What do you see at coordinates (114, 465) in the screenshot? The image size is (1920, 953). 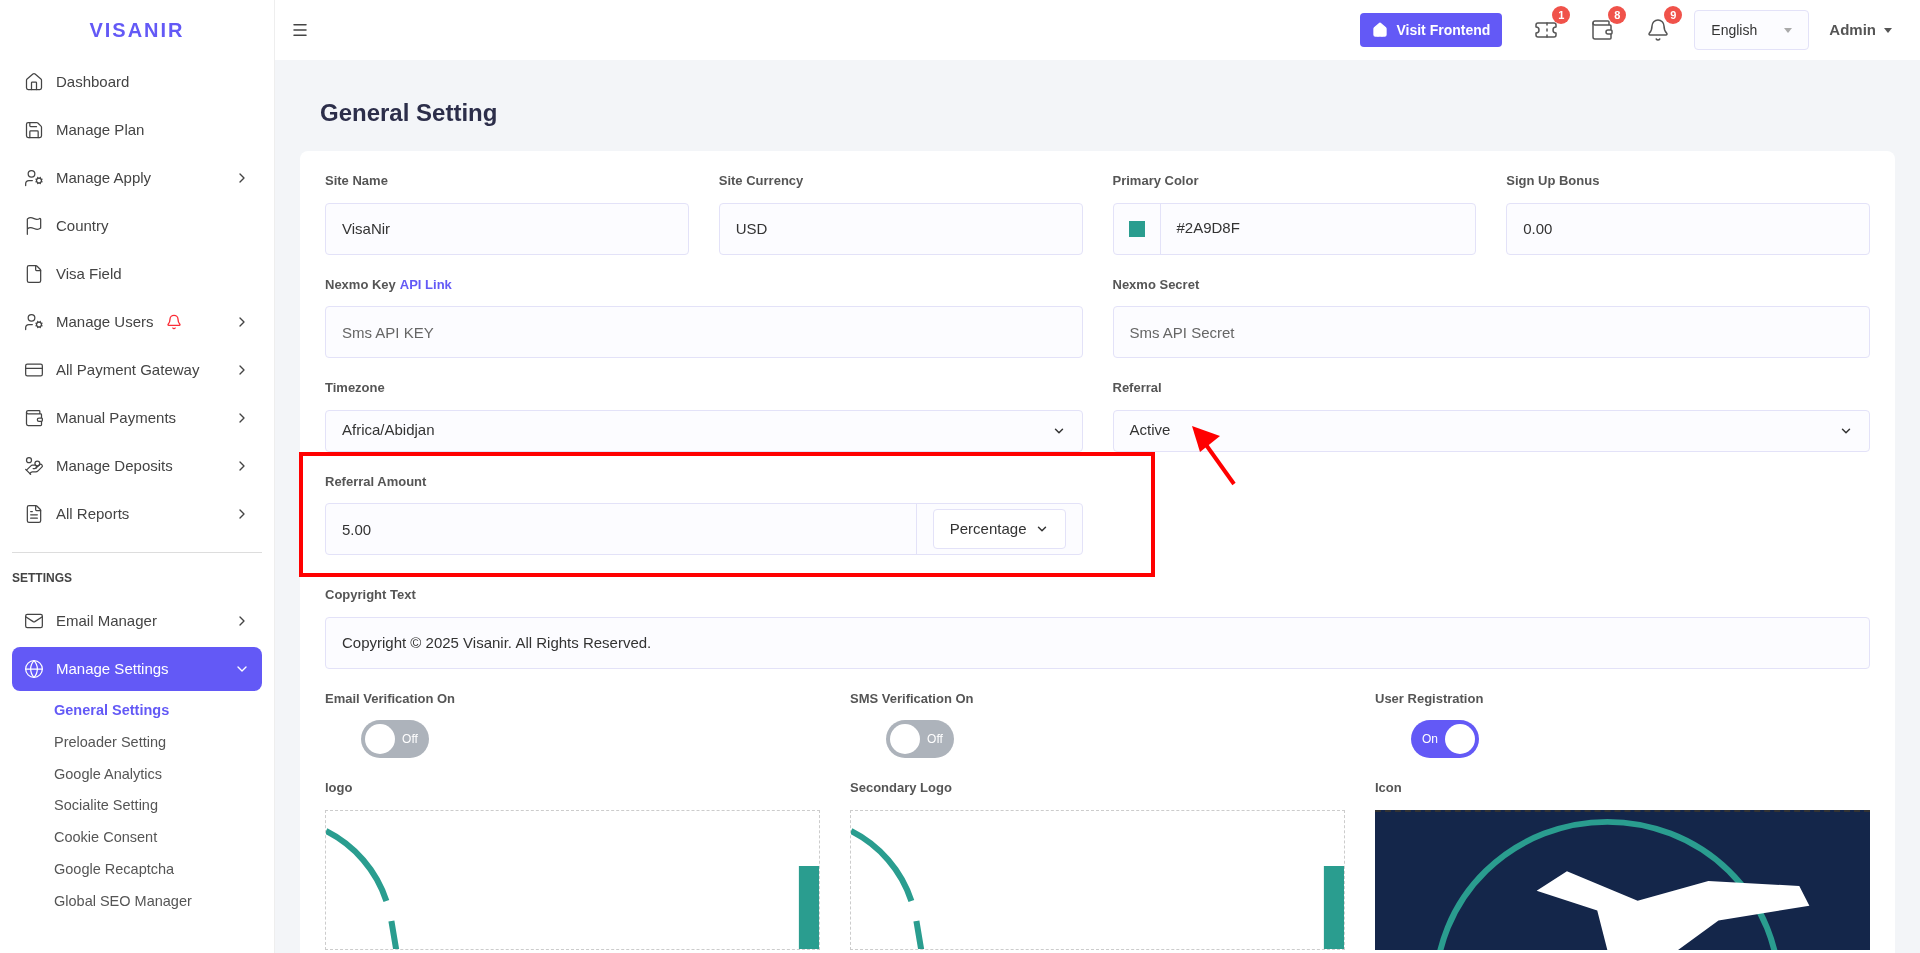 I see `sidebar-label: Manage Deposits` at bounding box center [114, 465].